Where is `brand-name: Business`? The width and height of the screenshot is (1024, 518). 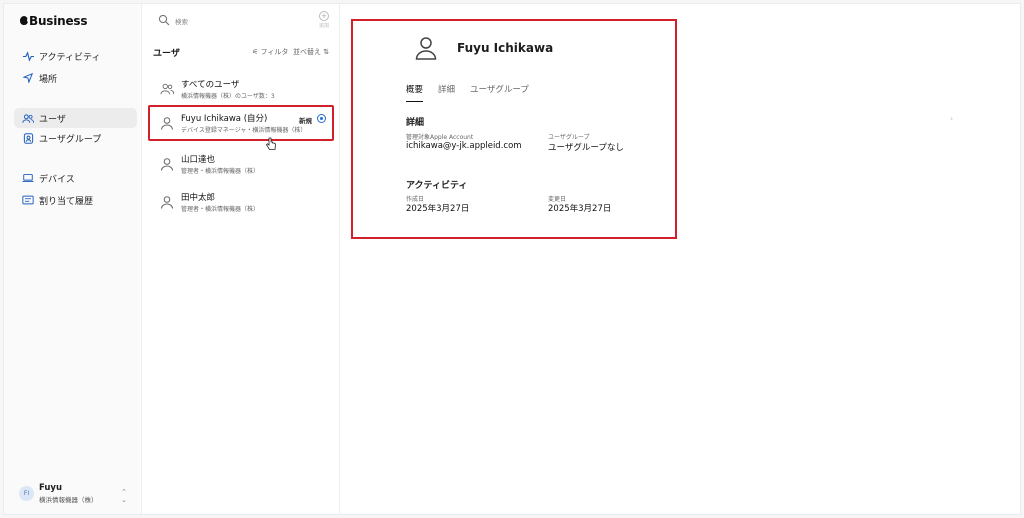 brand-name: Business is located at coordinates (58, 21).